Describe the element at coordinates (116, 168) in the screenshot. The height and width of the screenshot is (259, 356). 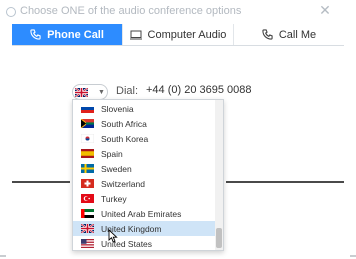
I see `list-item-label: Sweden` at that location.